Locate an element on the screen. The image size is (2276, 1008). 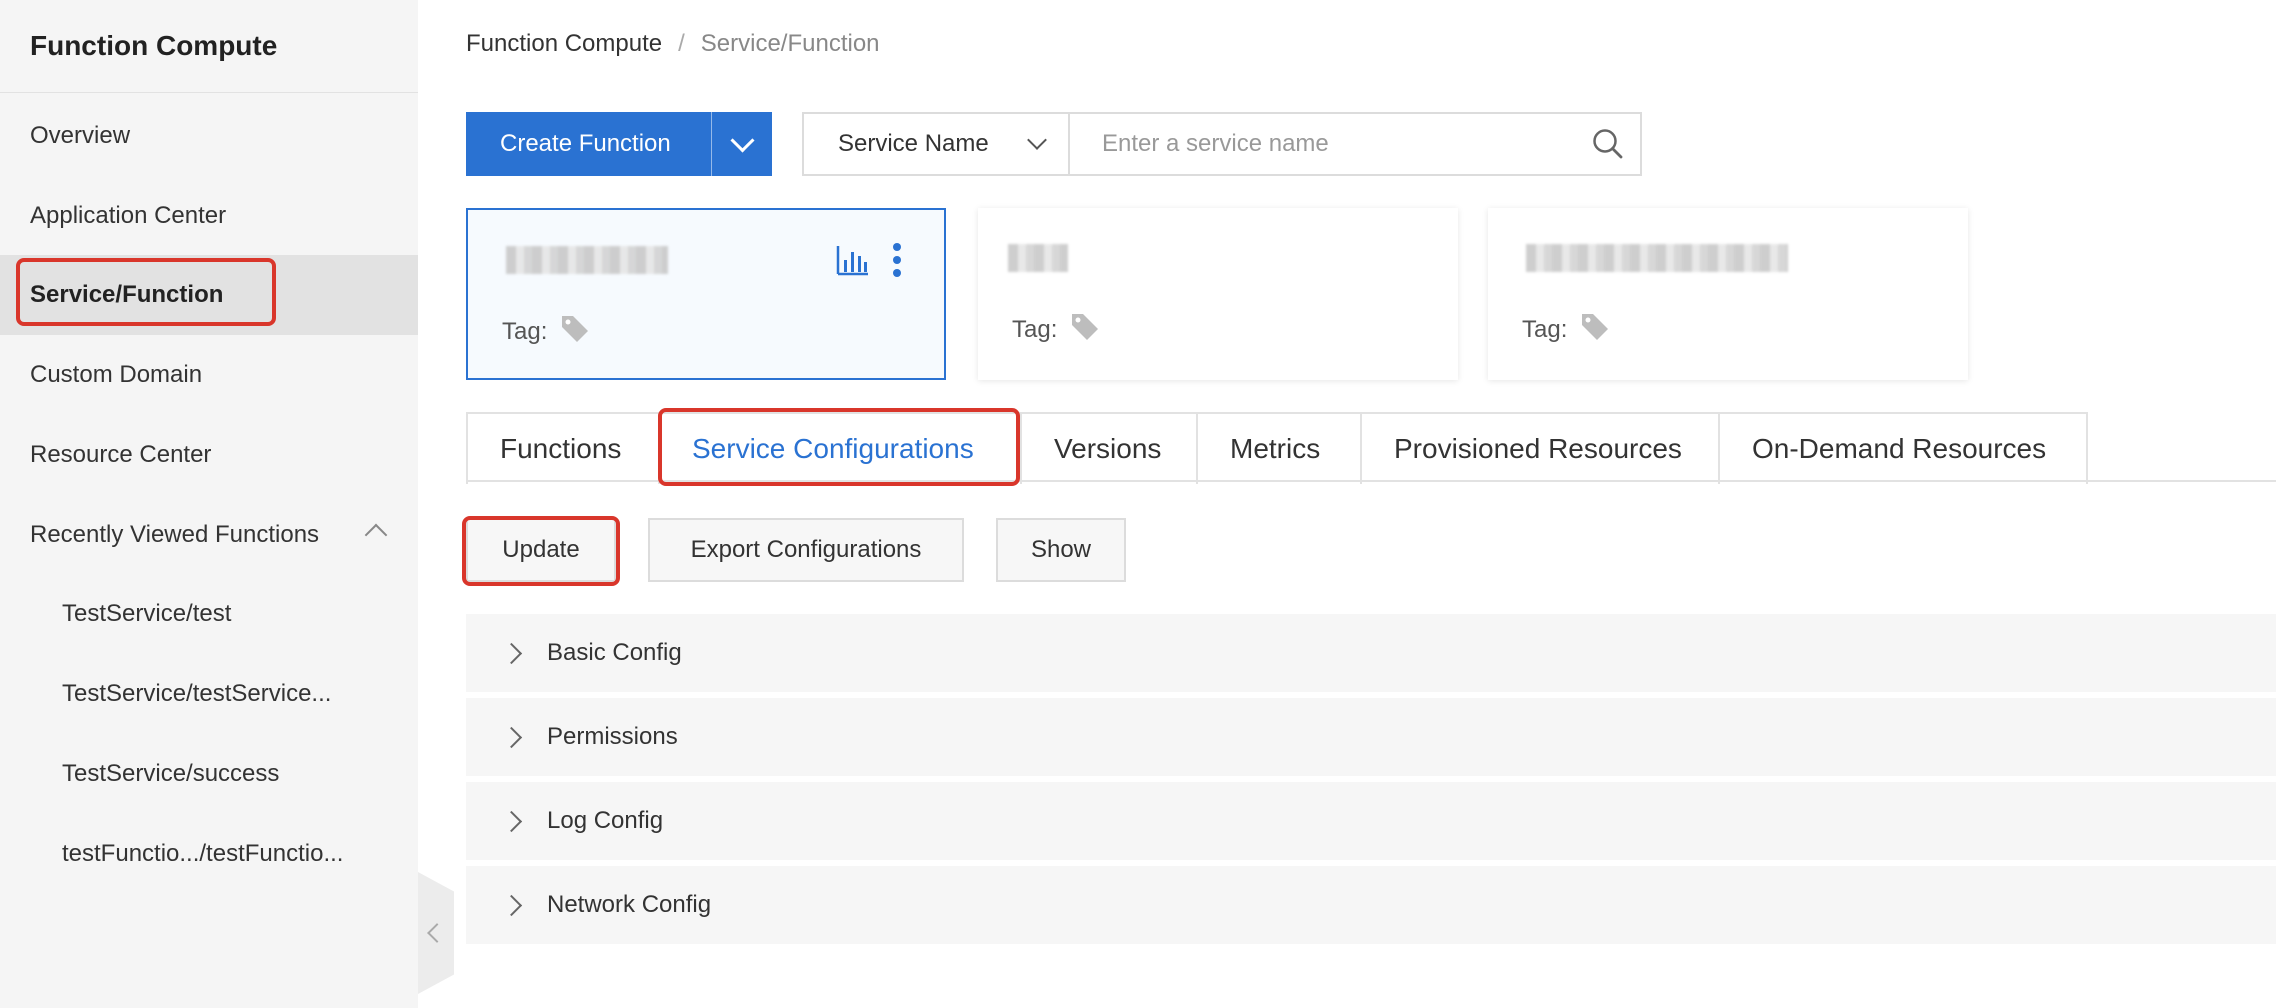
chevron-left-icon is located at coordinates (437, 933).